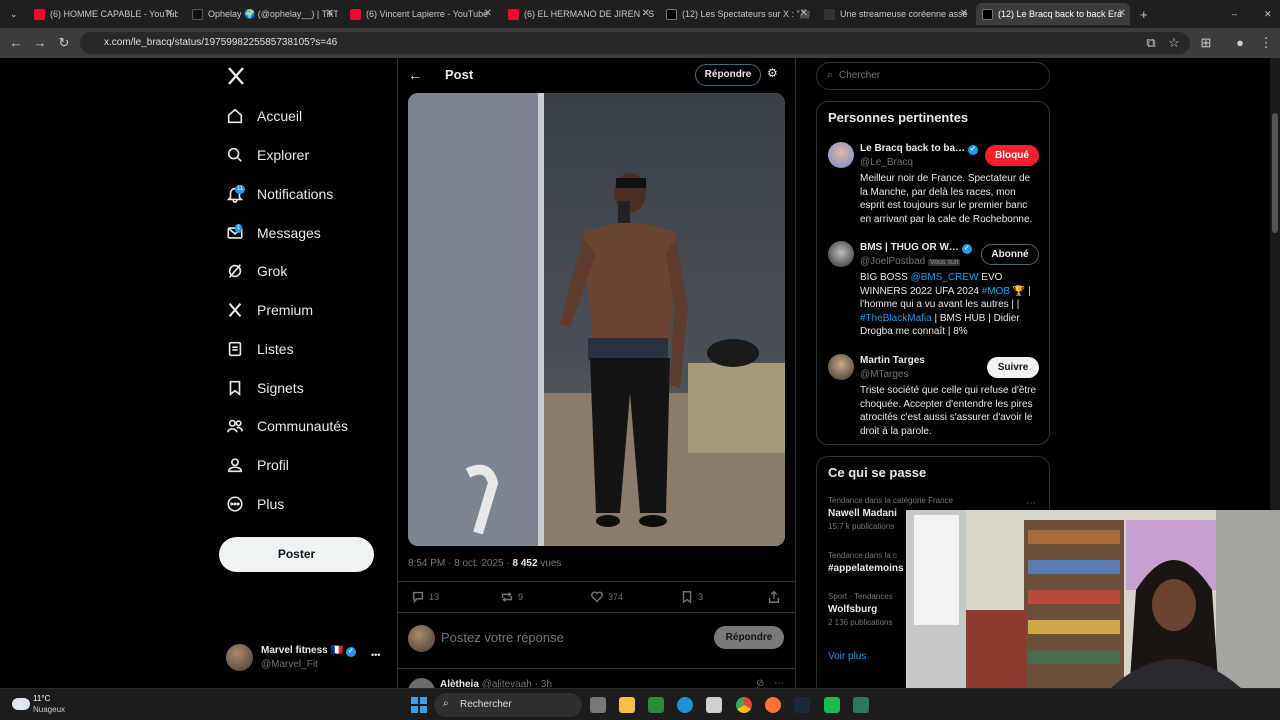  I want to click on reply-input: Postez votre réponse, so click(502, 637).